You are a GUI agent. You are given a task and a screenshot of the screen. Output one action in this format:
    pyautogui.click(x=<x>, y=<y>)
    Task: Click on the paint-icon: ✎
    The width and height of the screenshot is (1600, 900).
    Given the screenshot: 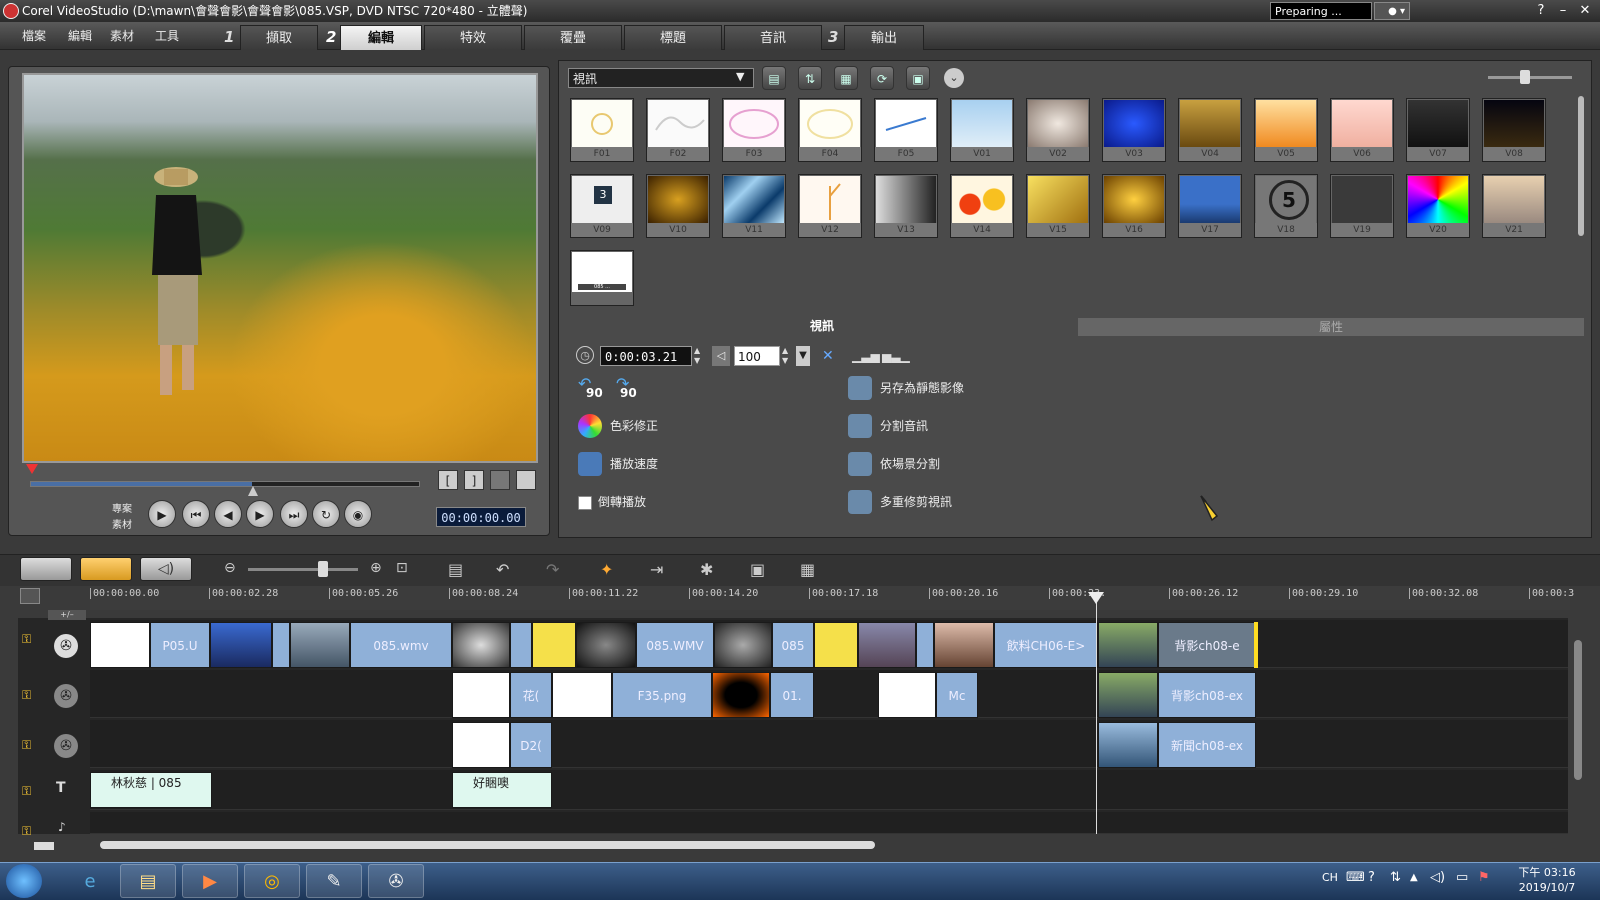 What is the action you would take?
    pyautogui.click(x=334, y=881)
    